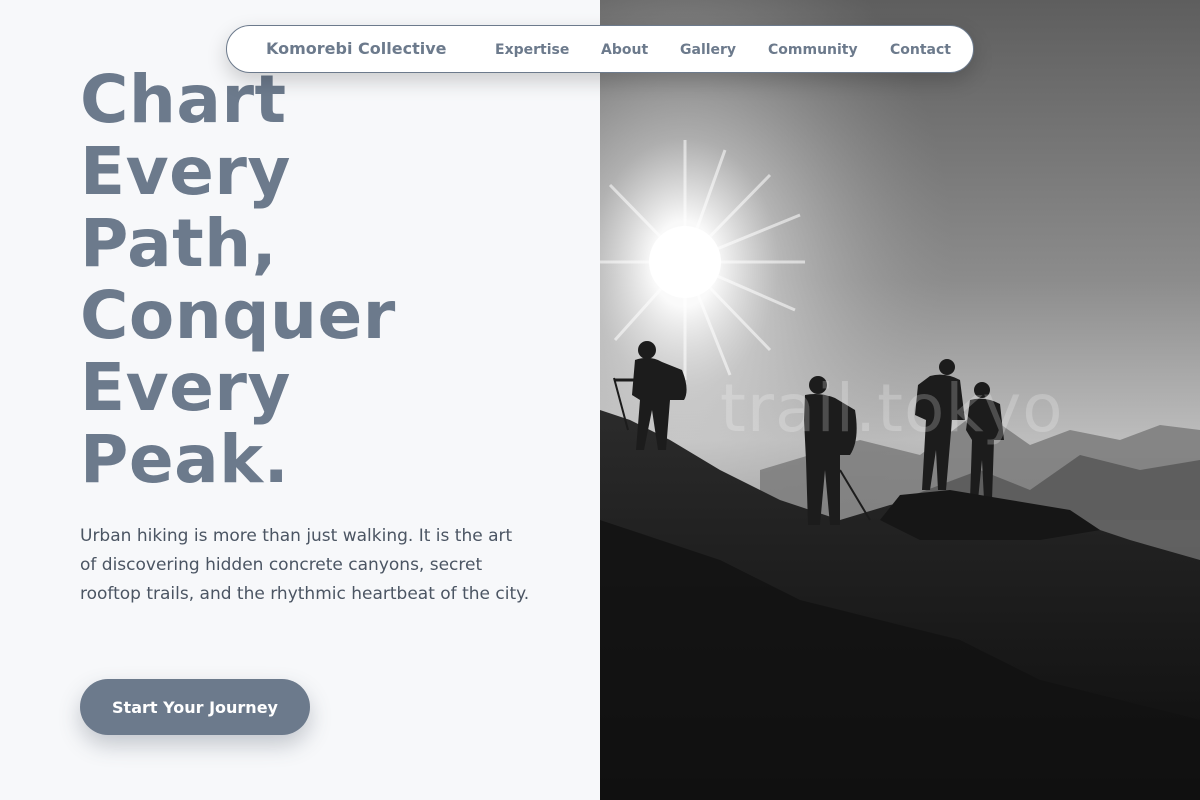 This screenshot has width=1200, height=800. Describe the element at coordinates (185, 459) in the screenshot. I see `headline-line: Peak.` at that location.